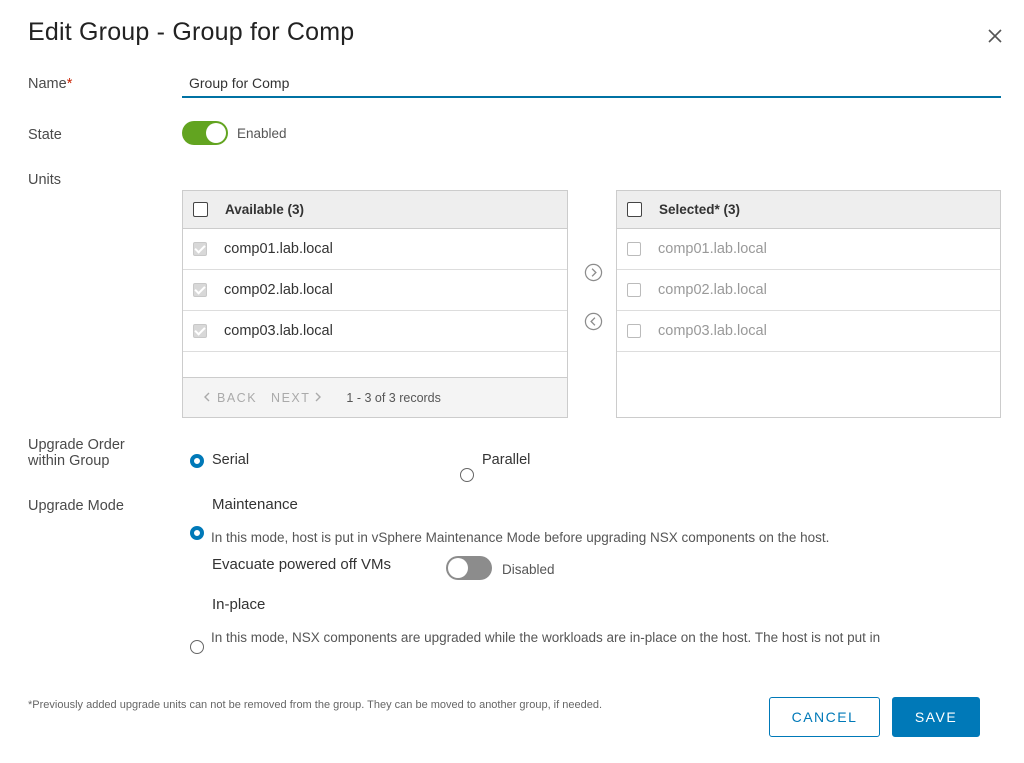 The image size is (1024, 763). I want to click on selected-grid-header: Selected* (3), so click(808, 210).